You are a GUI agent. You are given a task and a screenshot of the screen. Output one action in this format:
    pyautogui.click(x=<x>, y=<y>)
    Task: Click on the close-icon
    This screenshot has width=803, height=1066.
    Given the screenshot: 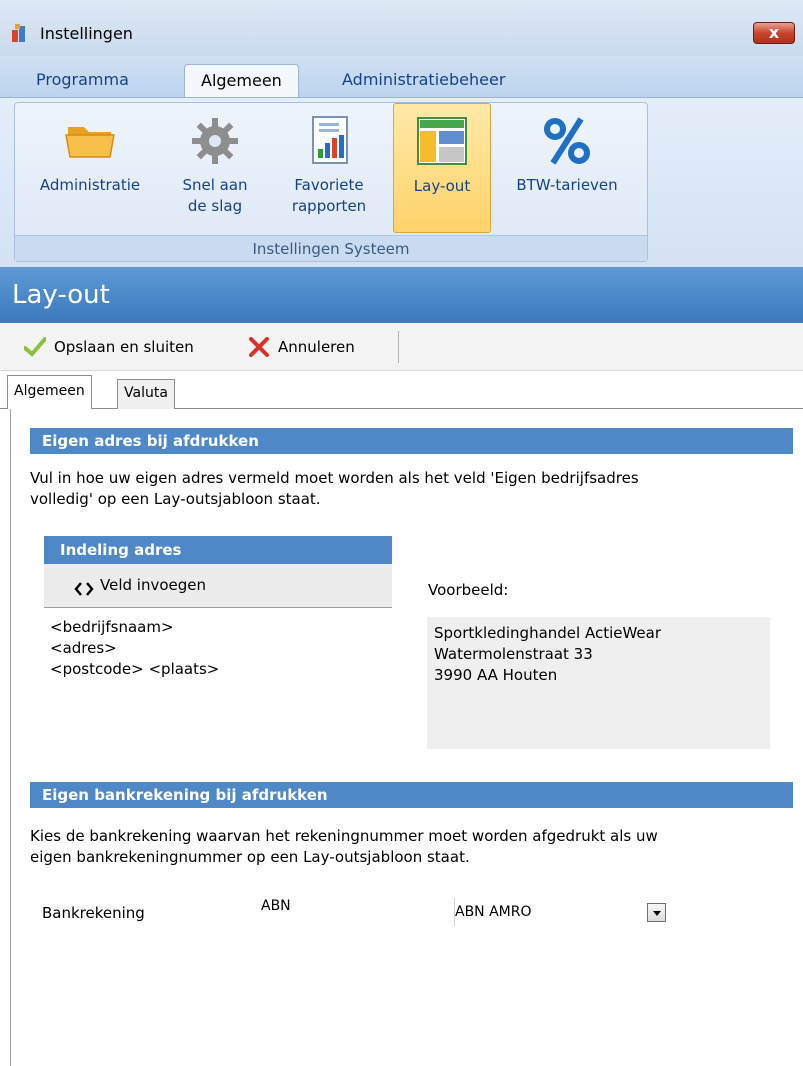 What is the action you would take?
    pyautogui.click(x=259, y=347)
    